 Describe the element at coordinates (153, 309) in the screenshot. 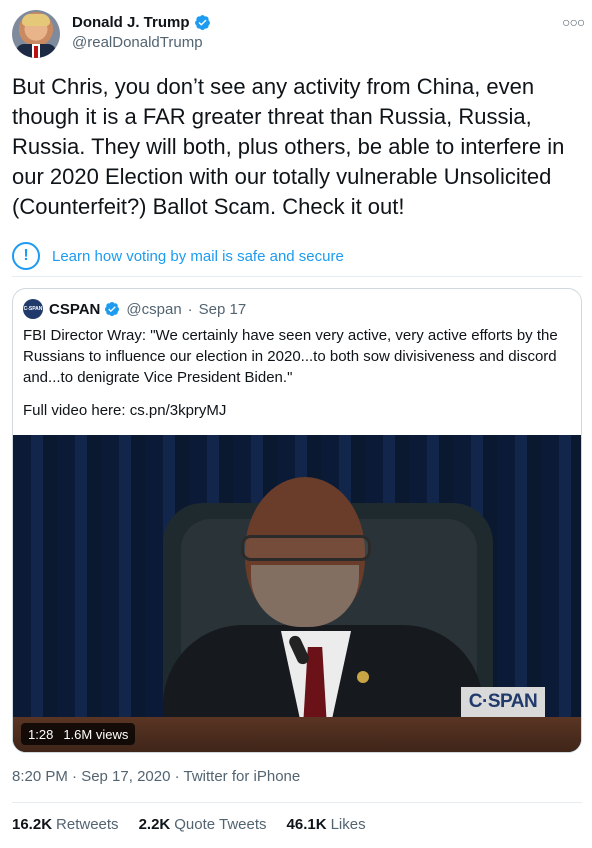

I see `quoted-author-handle: @cspan` at that location.